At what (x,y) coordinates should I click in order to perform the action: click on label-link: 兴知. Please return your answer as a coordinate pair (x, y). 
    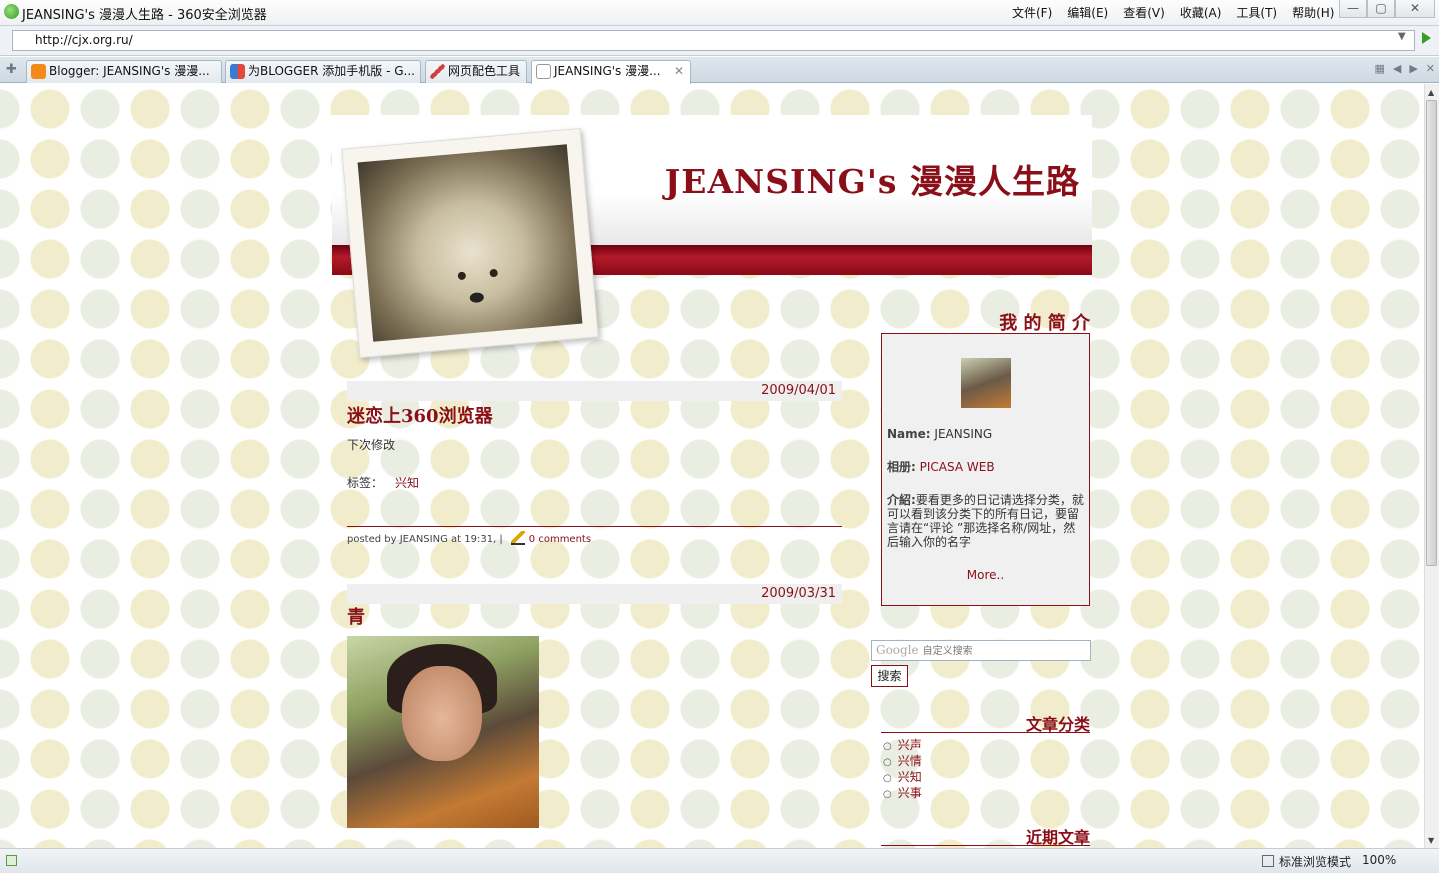
    Looking at the image, I should click on (407, 483).